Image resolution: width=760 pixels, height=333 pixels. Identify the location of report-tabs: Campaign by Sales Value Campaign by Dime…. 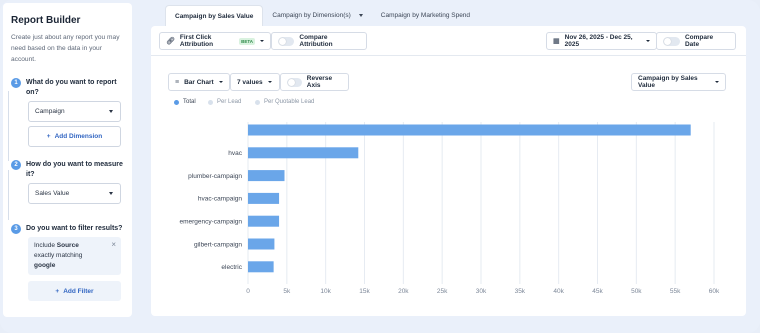
(322, 15).